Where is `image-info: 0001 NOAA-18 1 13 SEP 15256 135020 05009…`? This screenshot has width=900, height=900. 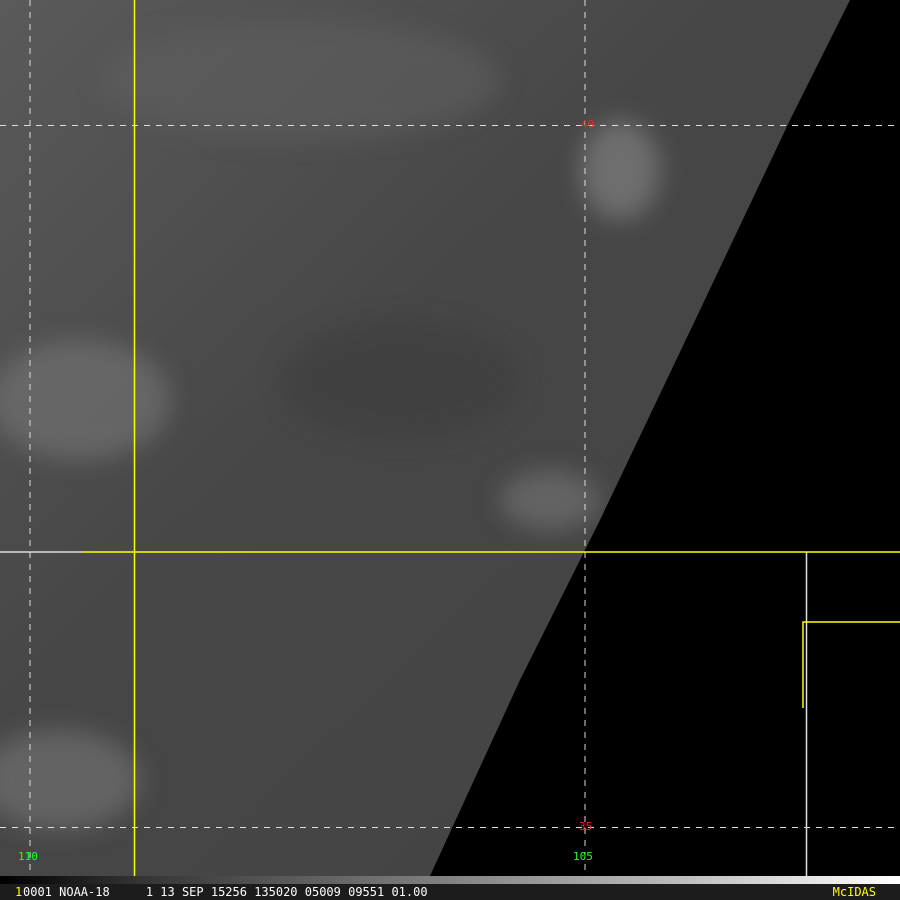 image-info: 0001 NOAA-18 1 13 SEP 15256 135020 05009… is located at coordinates (225, 892).